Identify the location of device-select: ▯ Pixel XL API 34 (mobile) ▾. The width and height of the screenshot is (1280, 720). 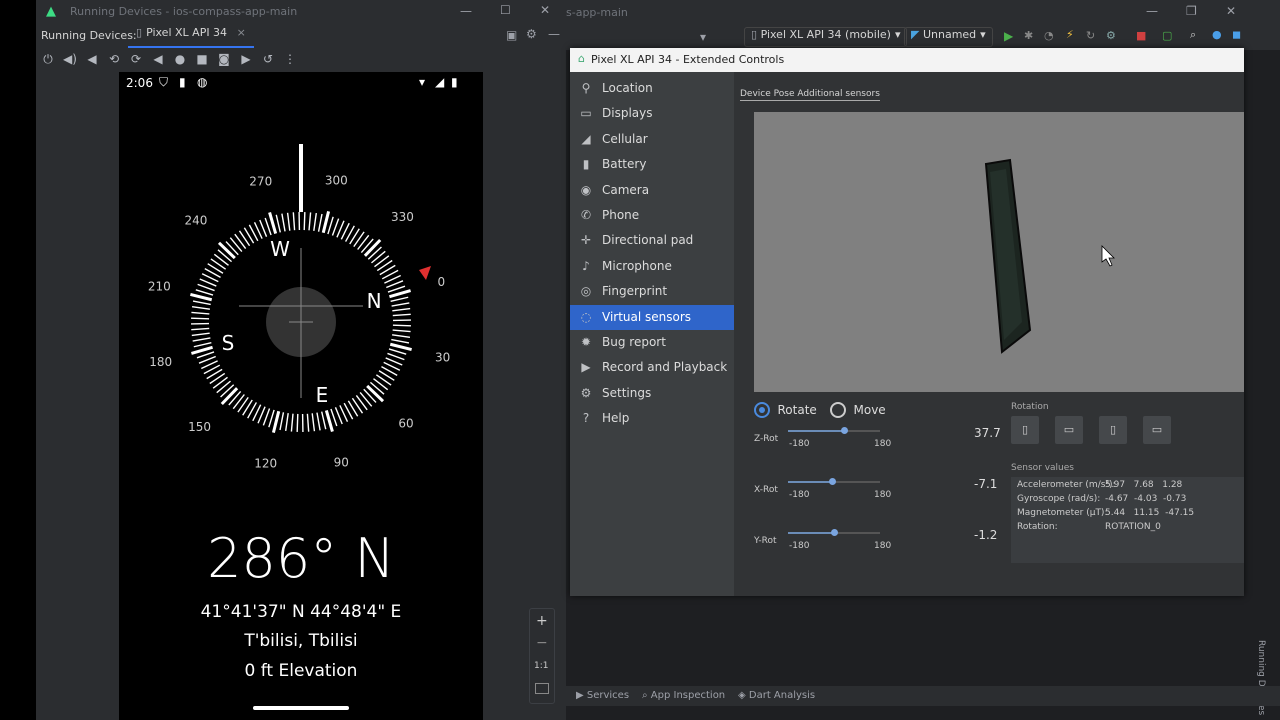
(826, 37).